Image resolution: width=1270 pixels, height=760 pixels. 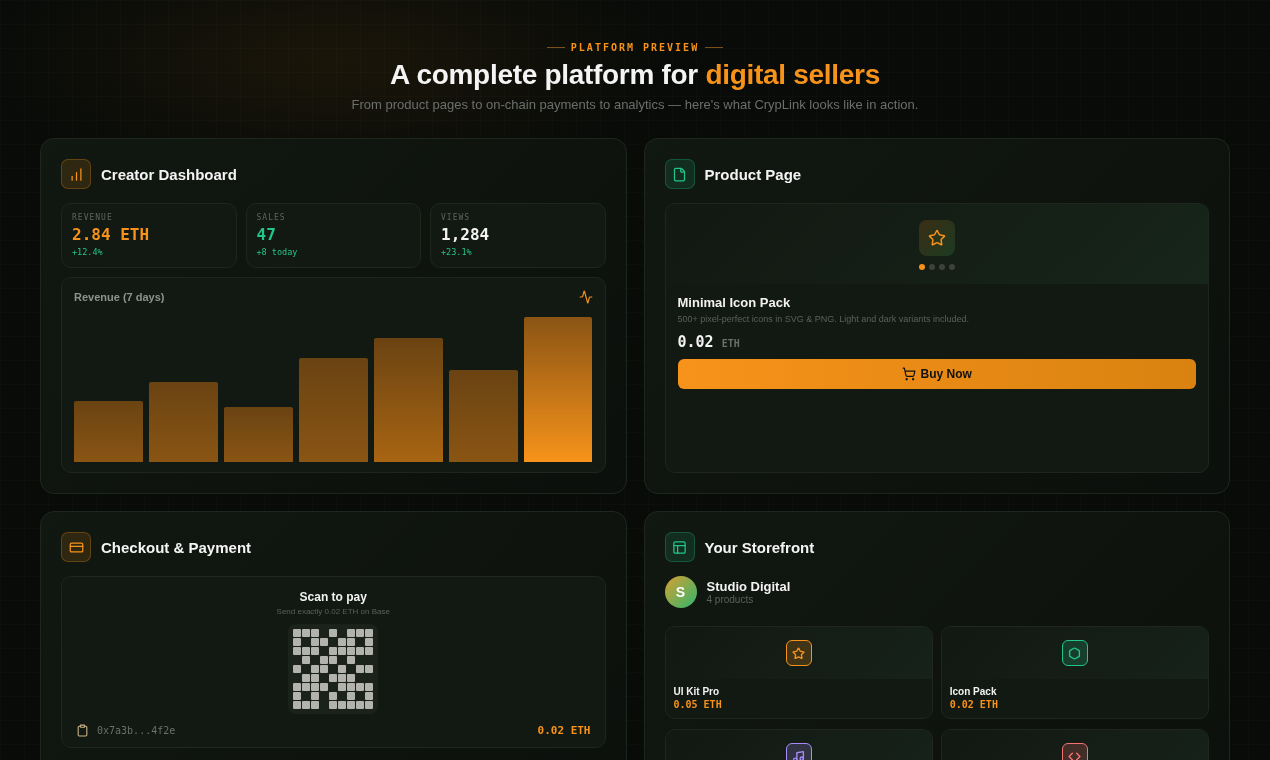 What do you see at coordinates (748, 586) in the screenshot?
I see `store-name: Studio Digital` at bounding box center [748, 586].